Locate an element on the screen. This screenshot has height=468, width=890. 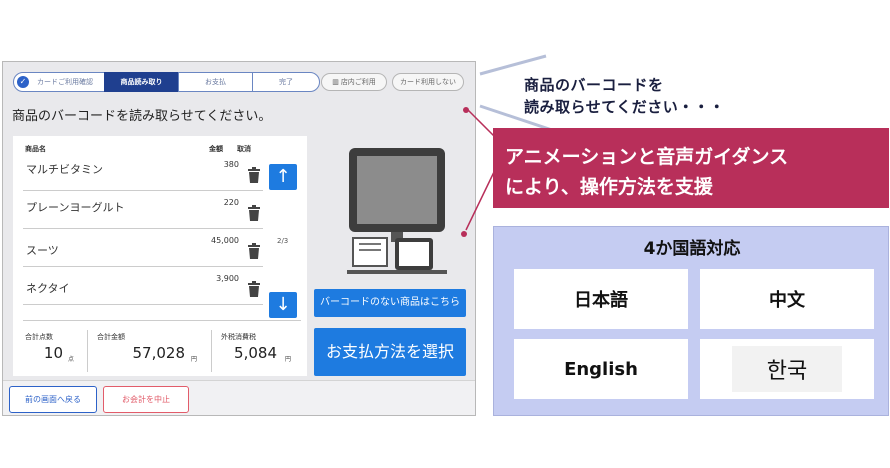
no-barcode-button: バーコードのない商品はこちら is located at coordinates (390, 303).